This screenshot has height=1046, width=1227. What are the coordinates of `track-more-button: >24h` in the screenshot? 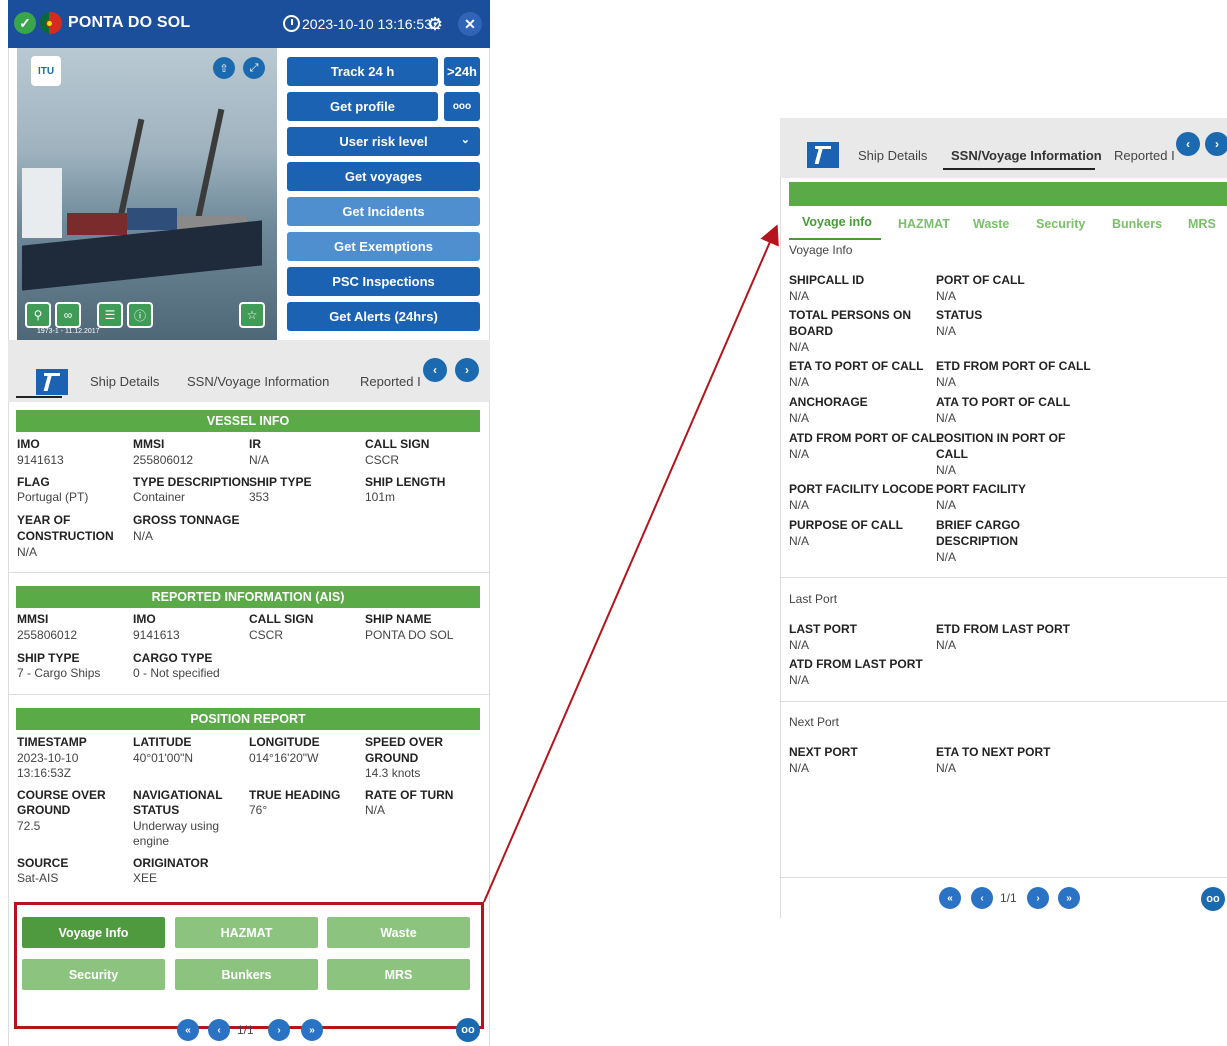 It's located at (462, 71).